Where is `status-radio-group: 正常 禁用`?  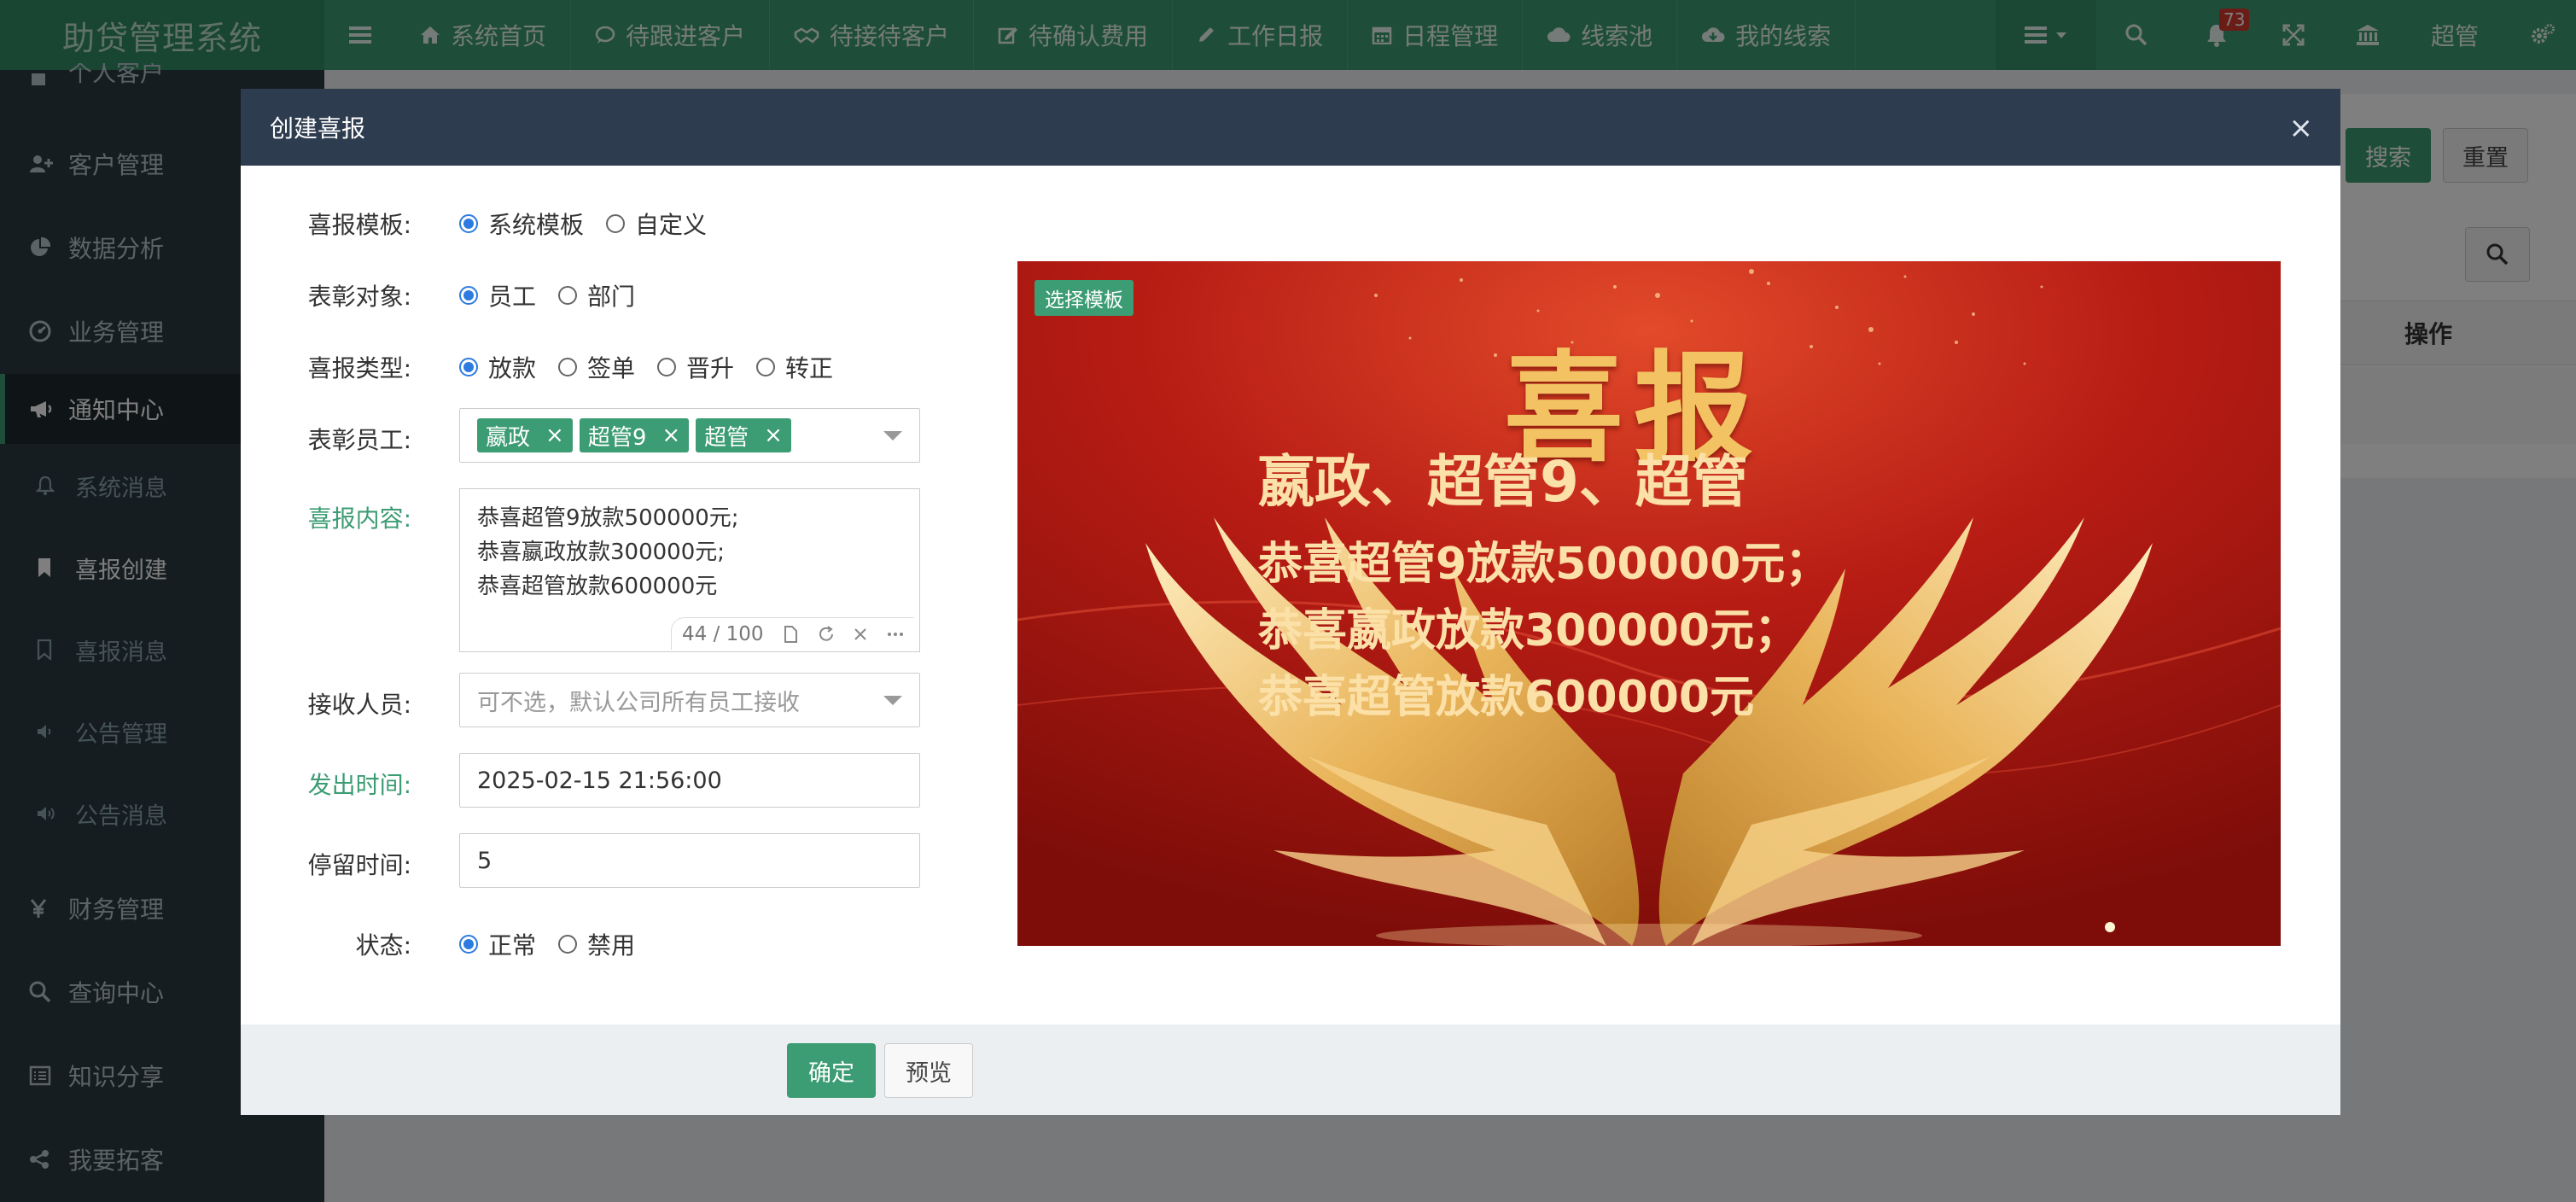
status-radio-group: 正常 禁用 is located at coordinates (558, 944).